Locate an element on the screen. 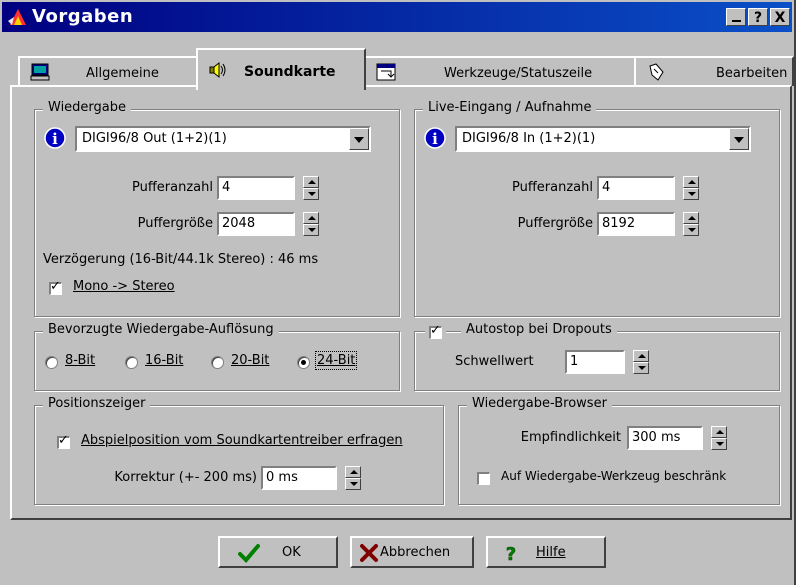  radio-24bit-label: 24-Bit is located at coordinates (336, 360).